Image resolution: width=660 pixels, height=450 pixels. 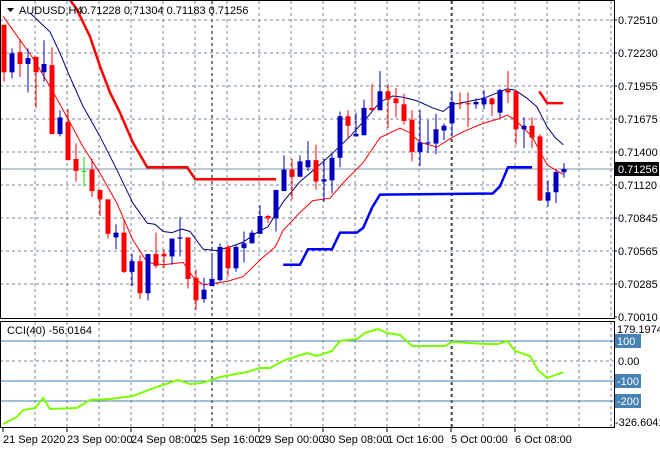 What do you see at coordinates (638, 285) in the screenshot?
I see `price-axis-label: 0.70285` at bounding box center [638, 285].